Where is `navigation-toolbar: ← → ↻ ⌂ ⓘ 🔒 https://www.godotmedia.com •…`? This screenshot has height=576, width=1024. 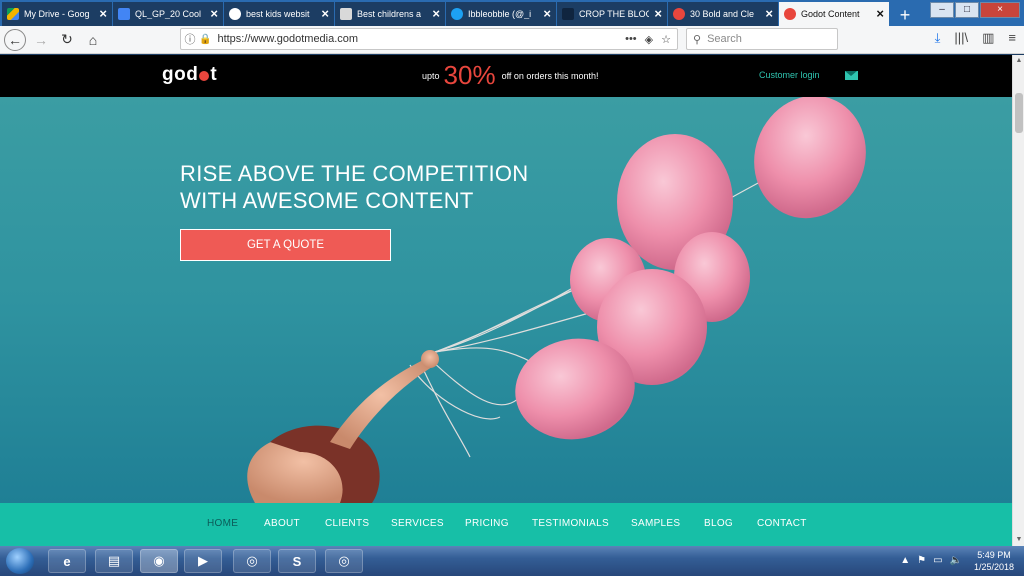
navigation-toolbar: ← → ↻ ⌂ ⓘ 🔒 https://www.godotmedia.com •… is located at coordinates (512, 40).